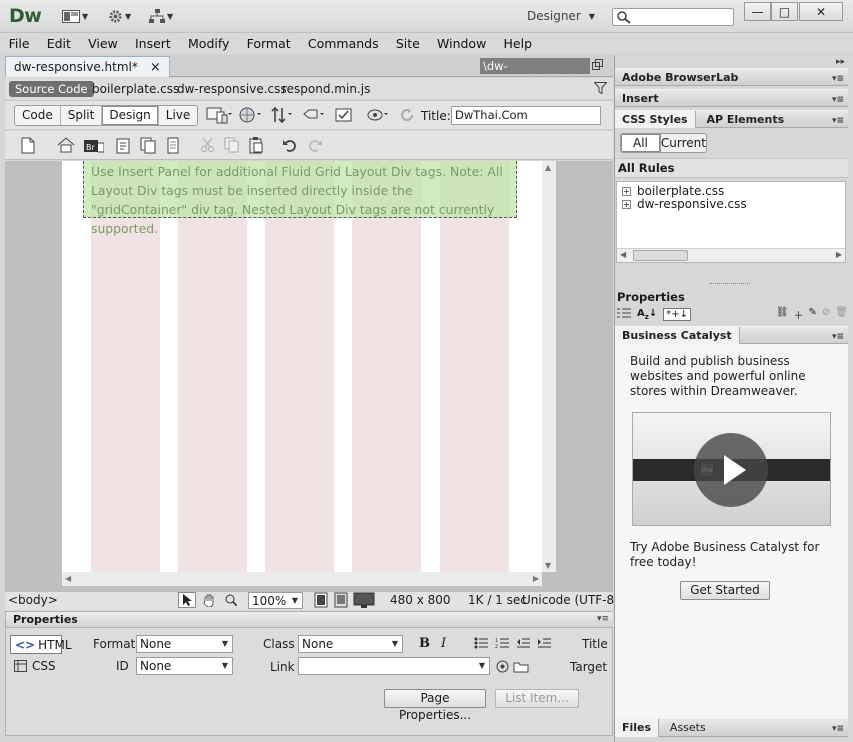 Image resolution: width=853 pixels, height=742 pixels. Describe the element at coordinates (526, 115) in the screenshot. I see `document-title-input: DwThai.Com` at that location.